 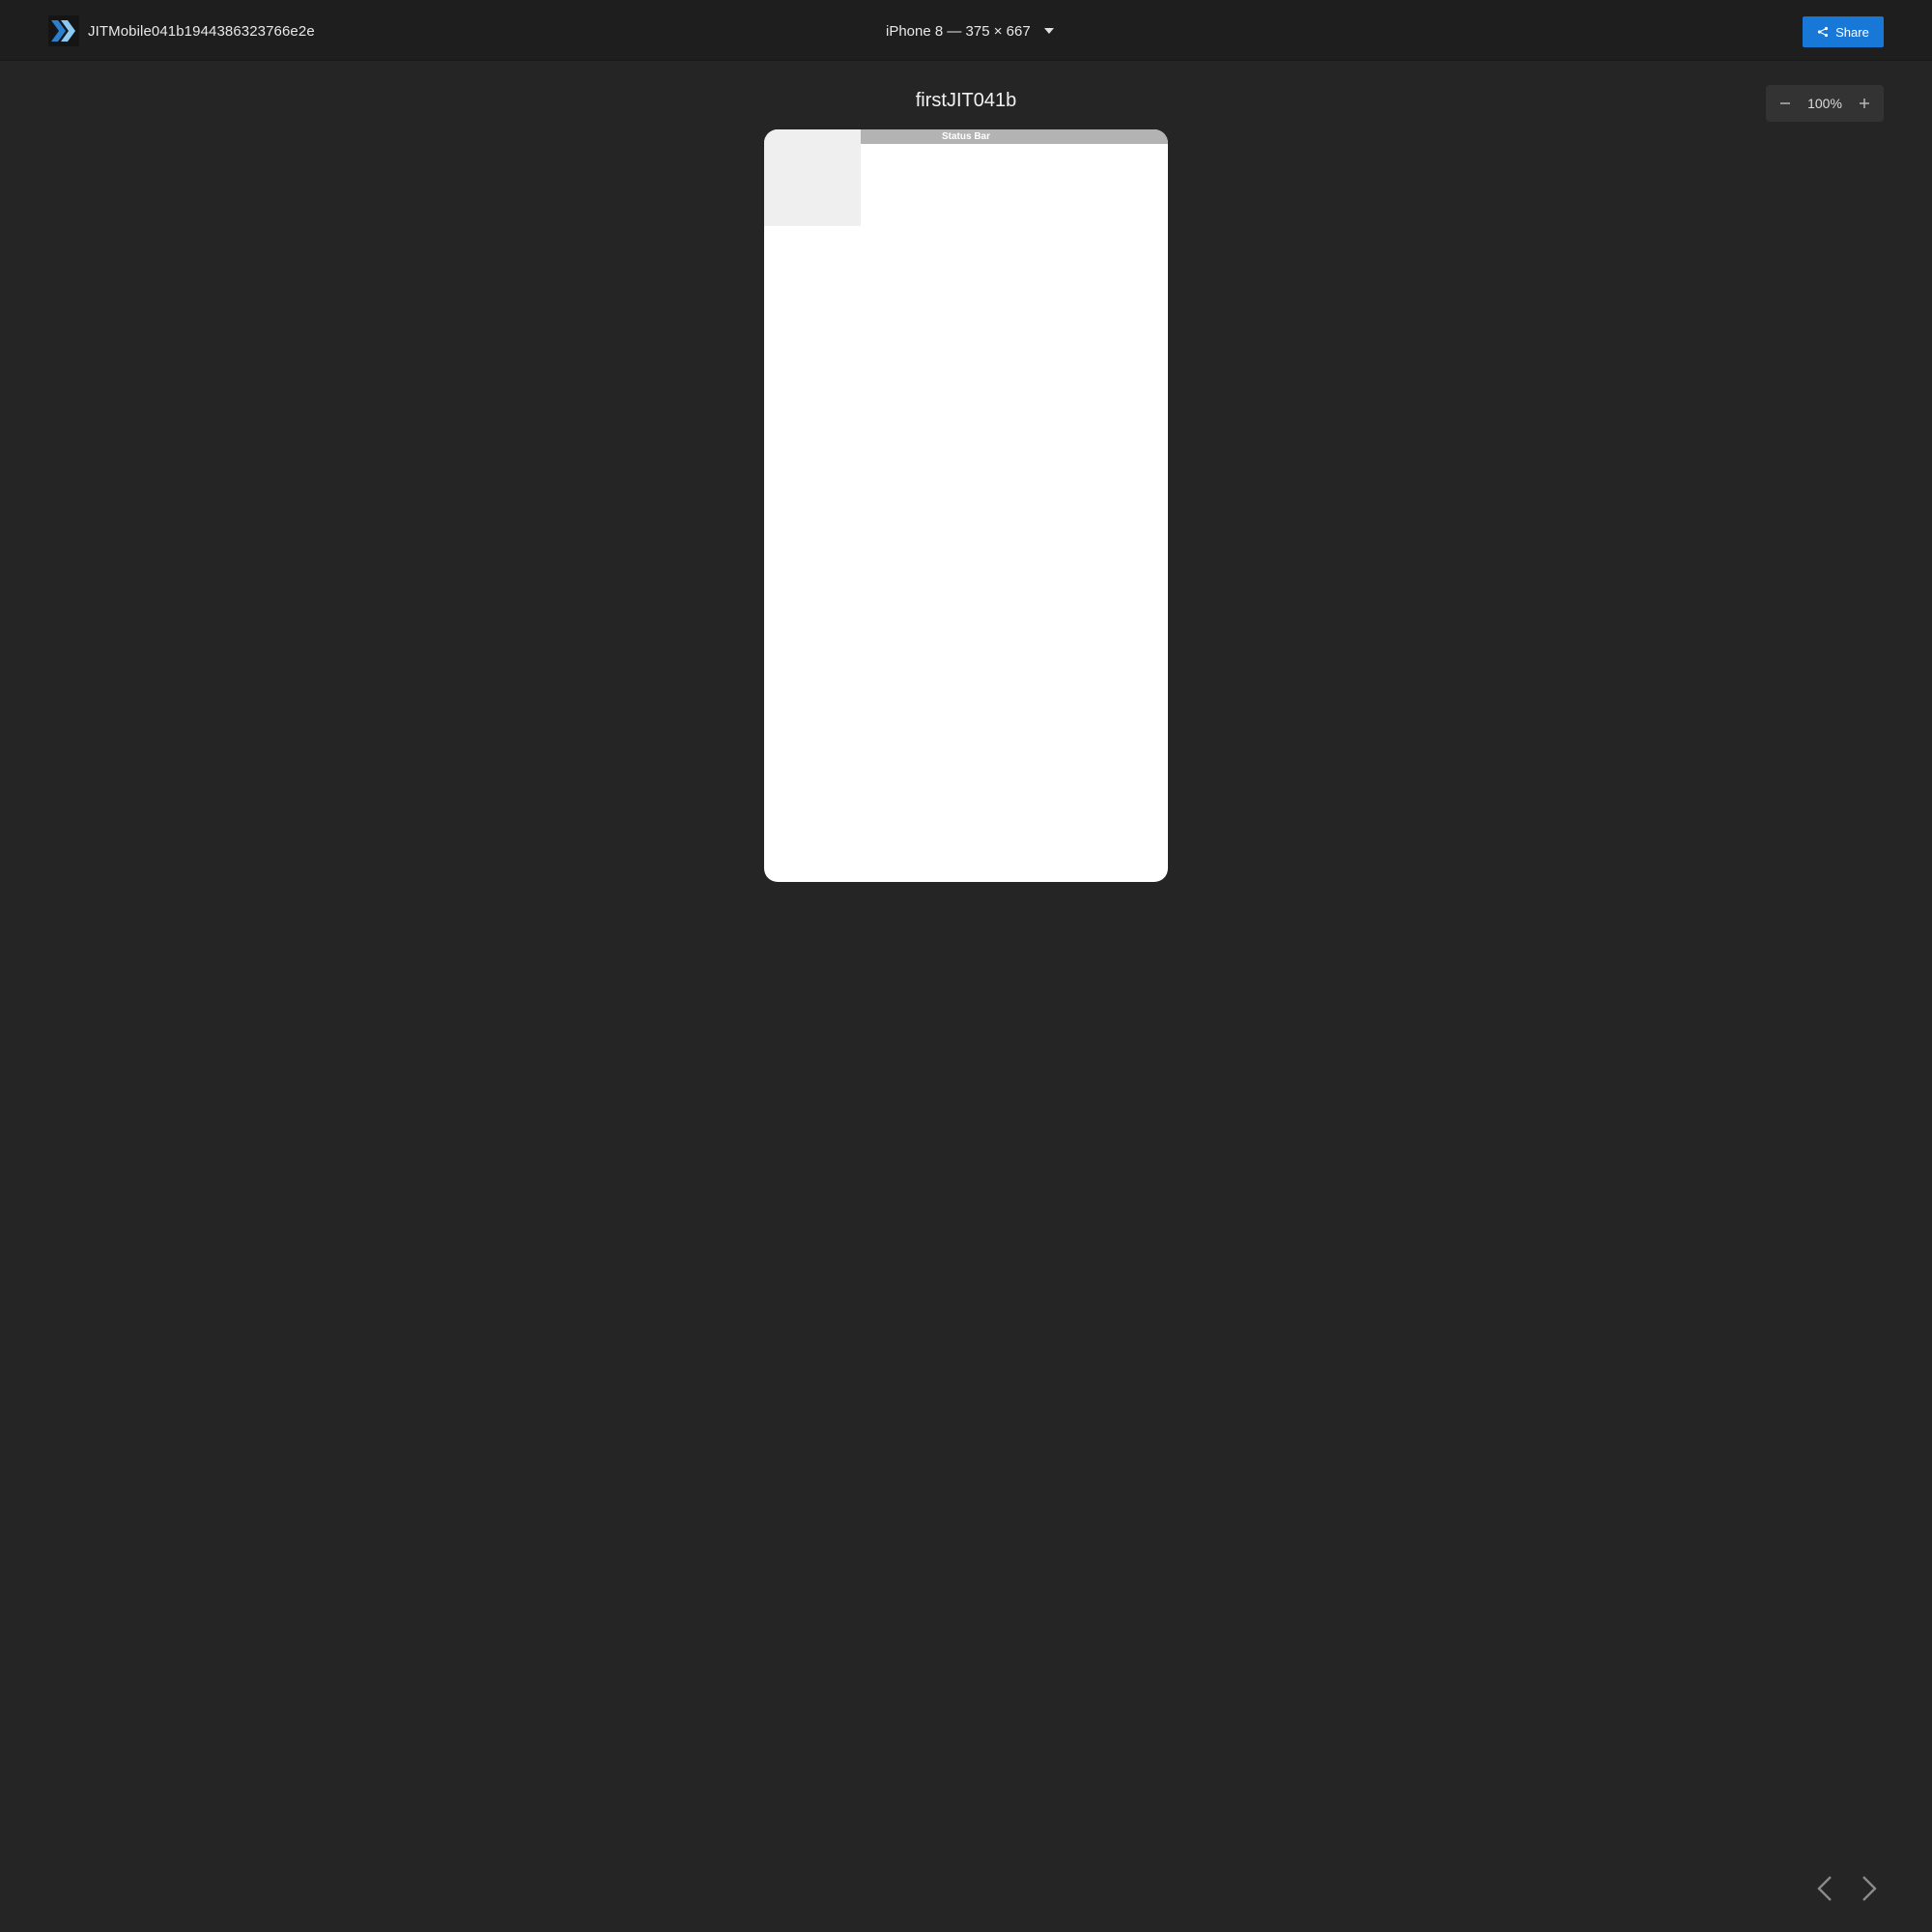 I want to click on zoom-level: 100%, so click(x=1824, y=103).